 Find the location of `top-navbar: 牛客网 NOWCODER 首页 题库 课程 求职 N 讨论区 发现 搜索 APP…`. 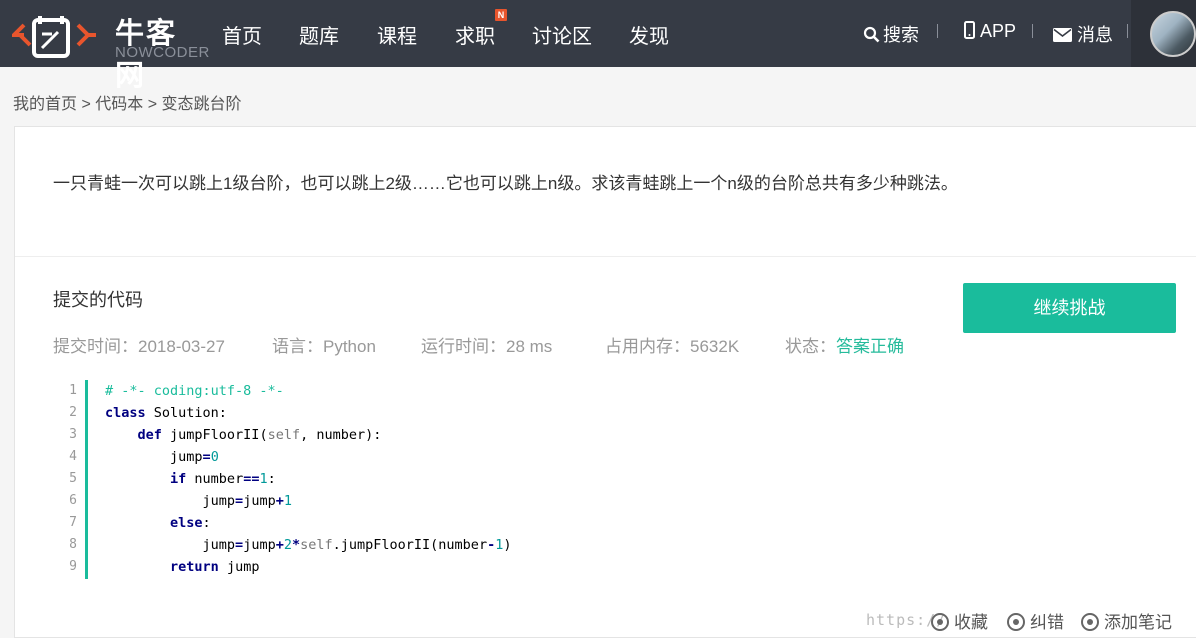

top-navbar: 牛客网 NOWCODER 首页 题库 课程 求职 N 讨论区 发现 搜索 APP… is located at coordinates (598, 46).